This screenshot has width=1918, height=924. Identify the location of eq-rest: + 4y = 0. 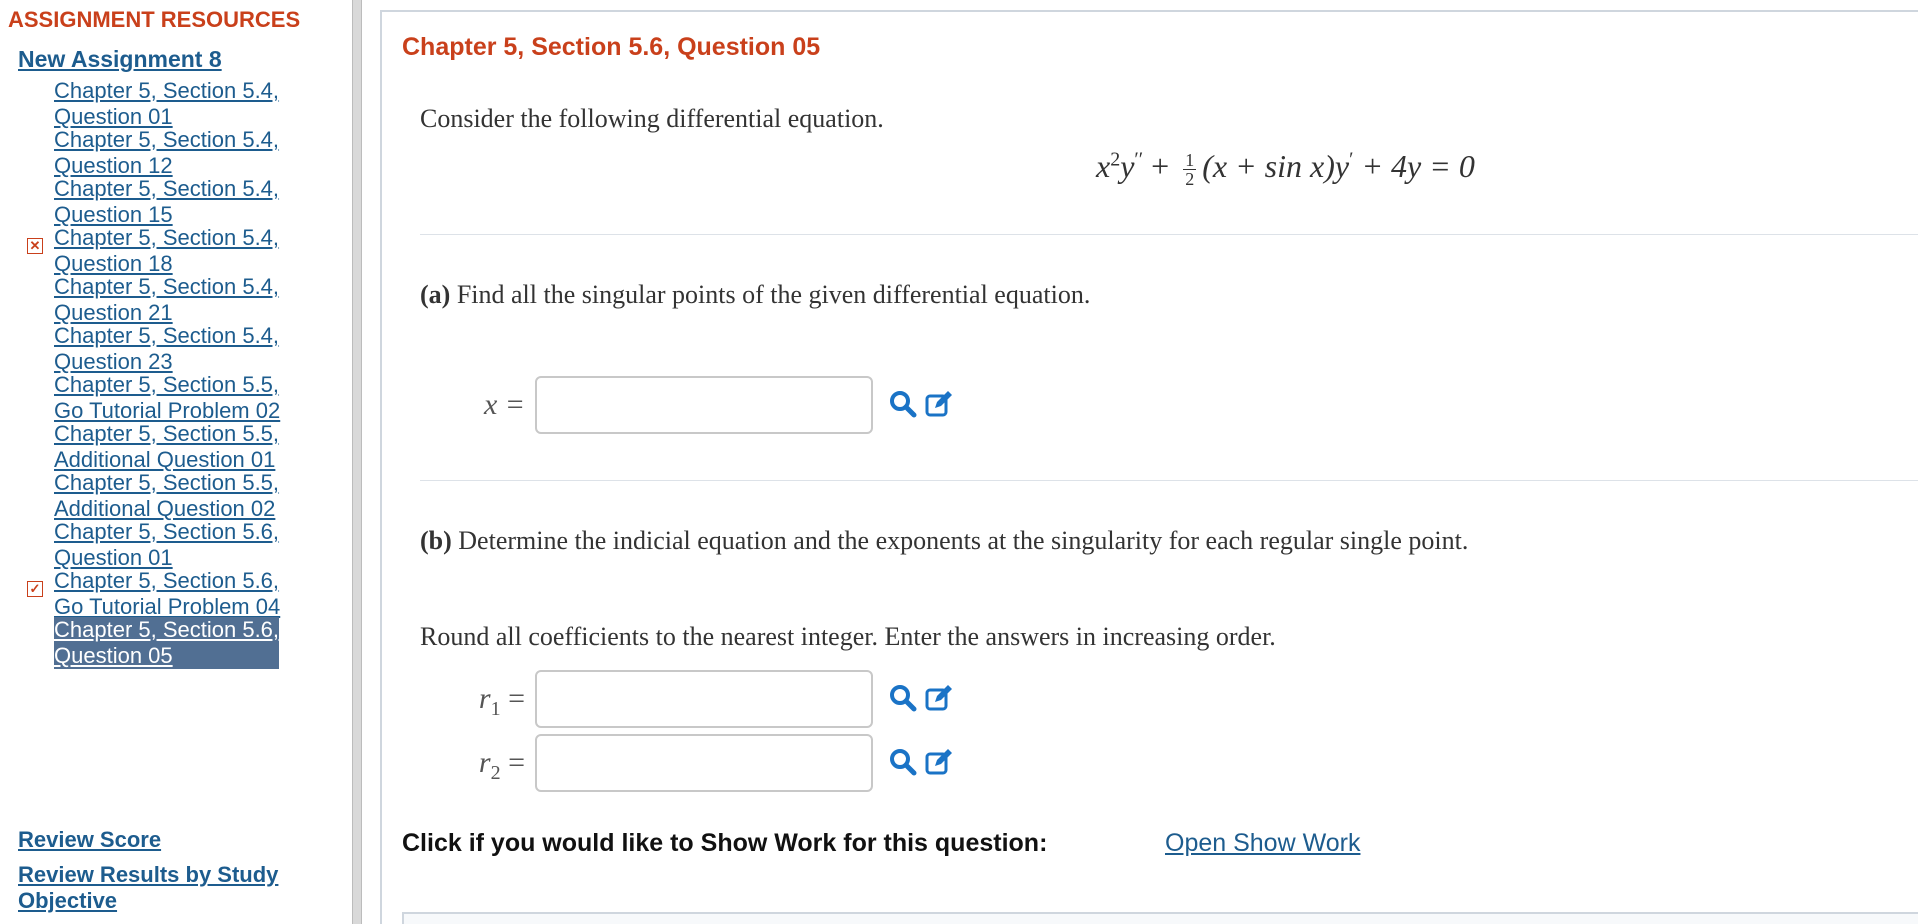
(1414, 166).